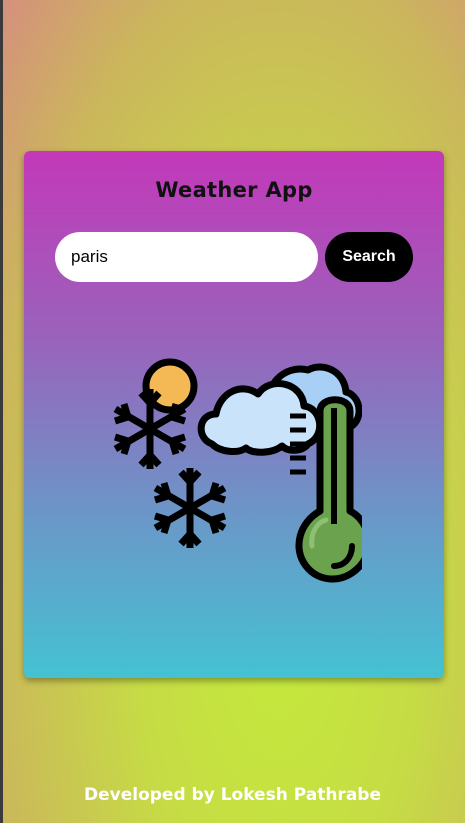  I want to click on app-title: Weather App, so click(234, 190).